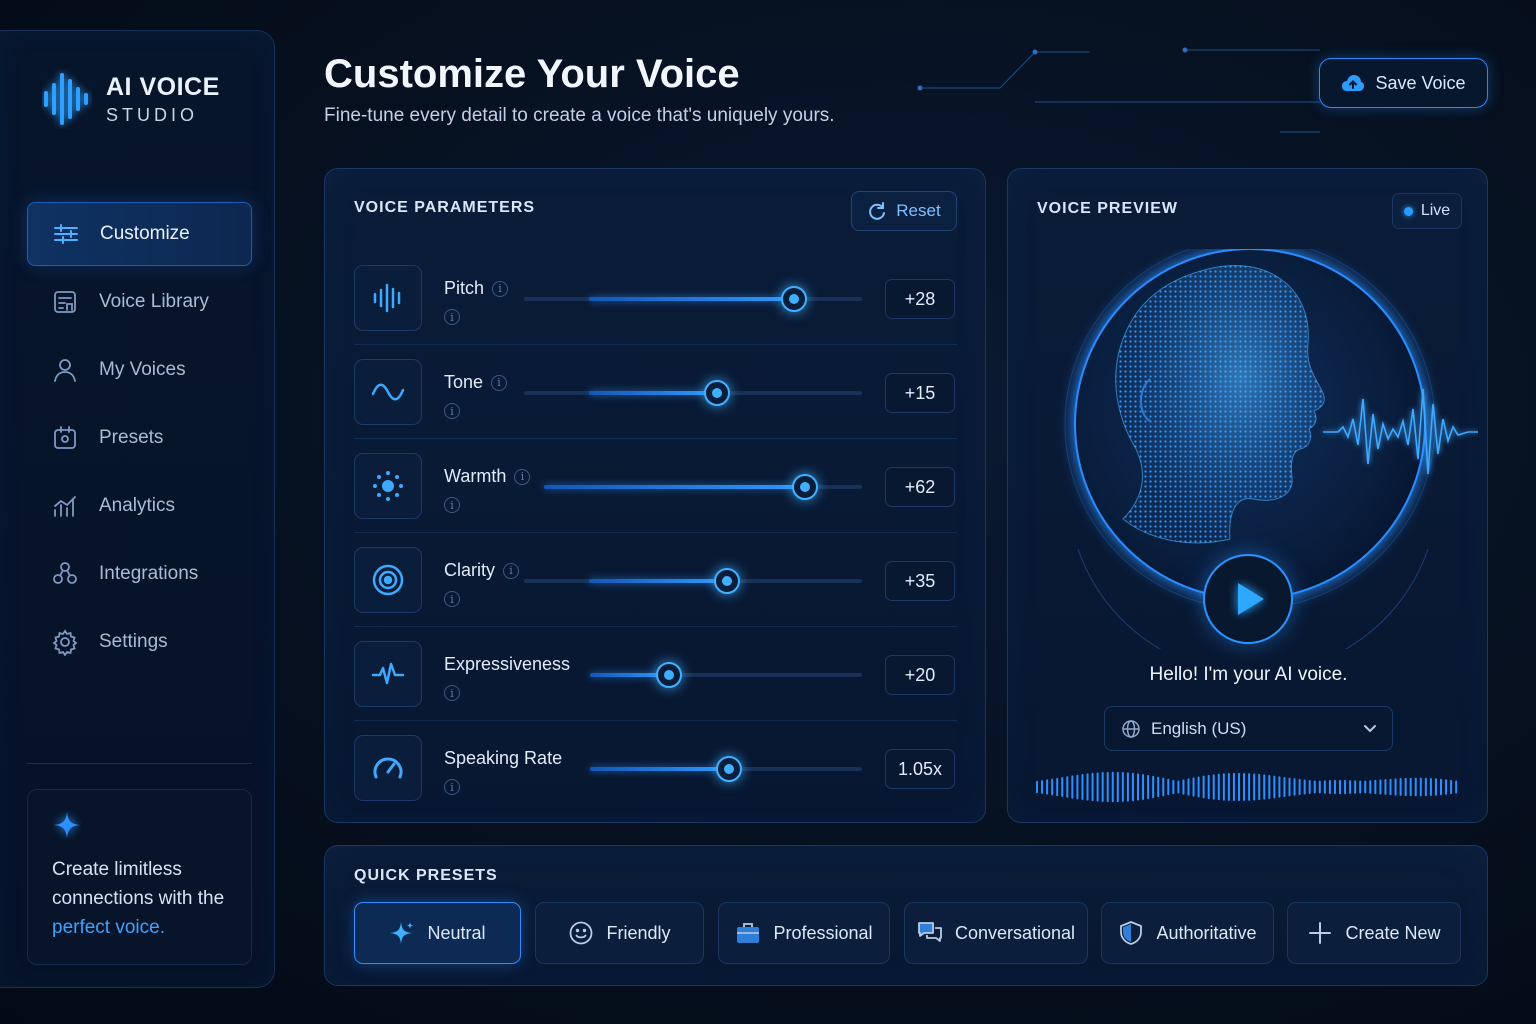 The width and height of the screenshot is (1536, 1024). I want to click on param-row-clarity: Clarity i i +35, so click(655, 580).